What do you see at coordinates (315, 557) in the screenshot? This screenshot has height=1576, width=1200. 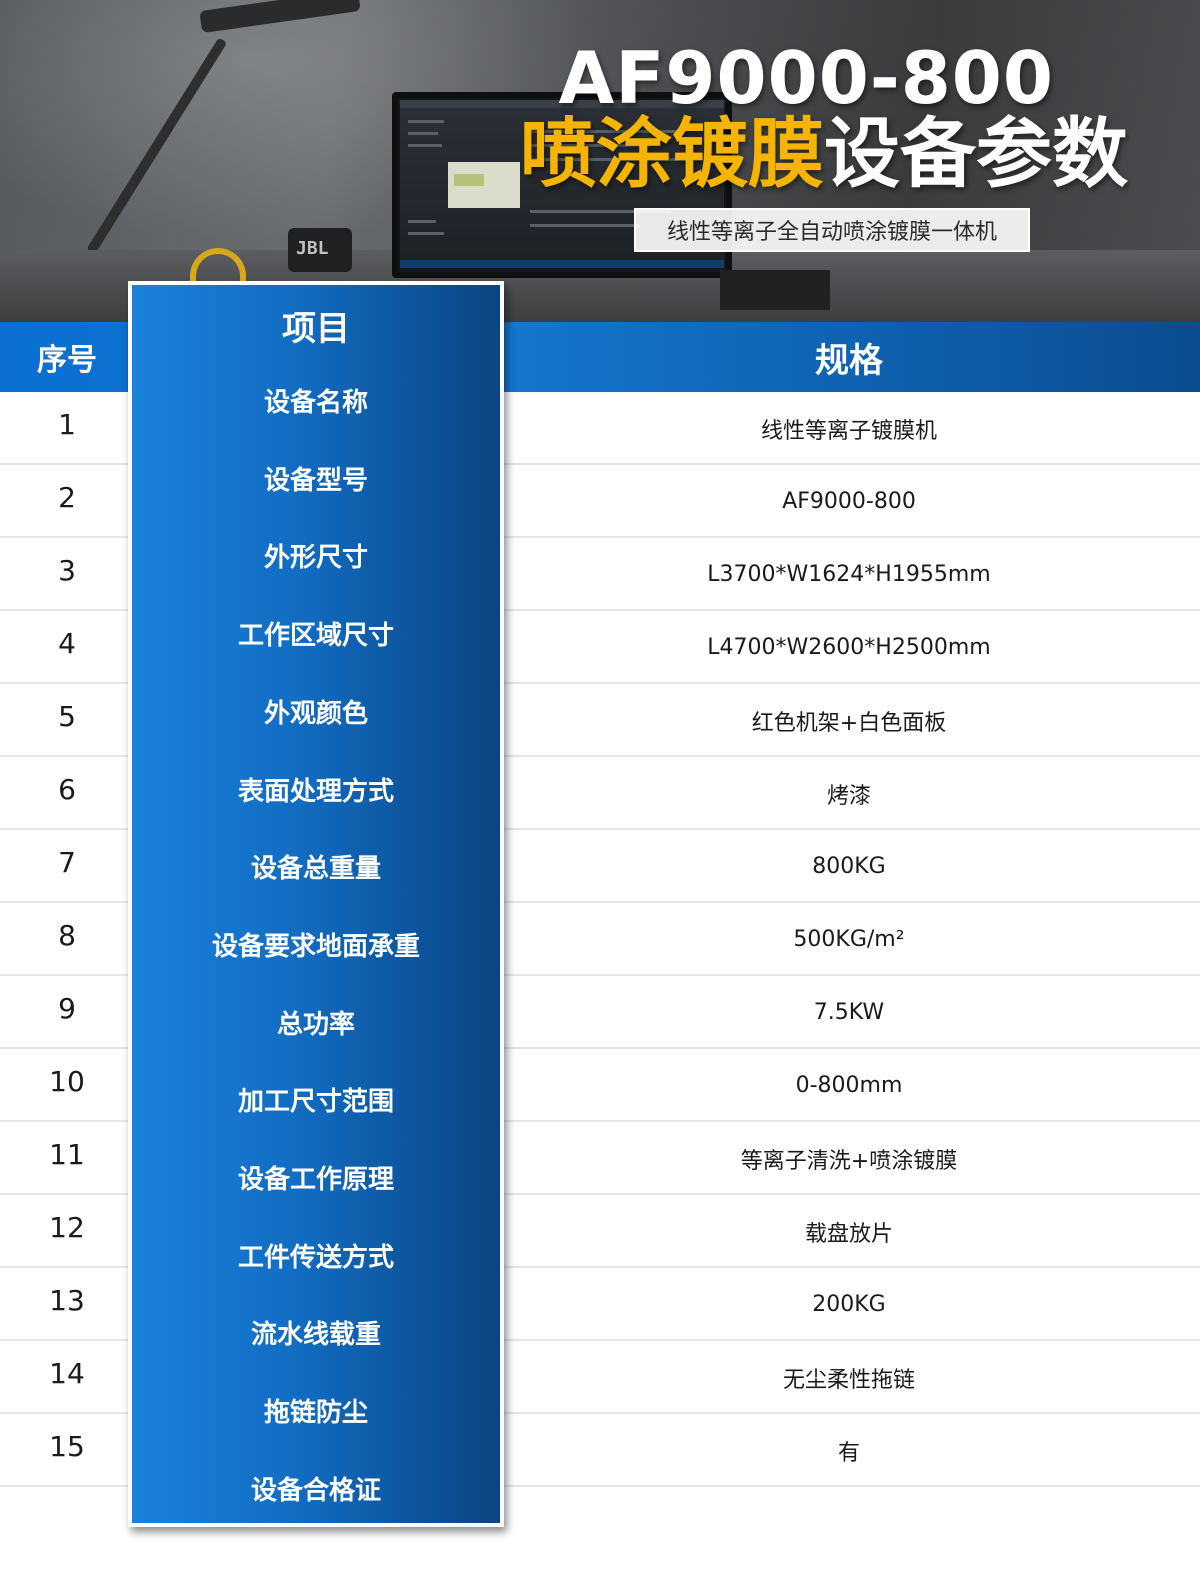 I see `row-item: 外形尺寸` at bounding box center [315, 557].